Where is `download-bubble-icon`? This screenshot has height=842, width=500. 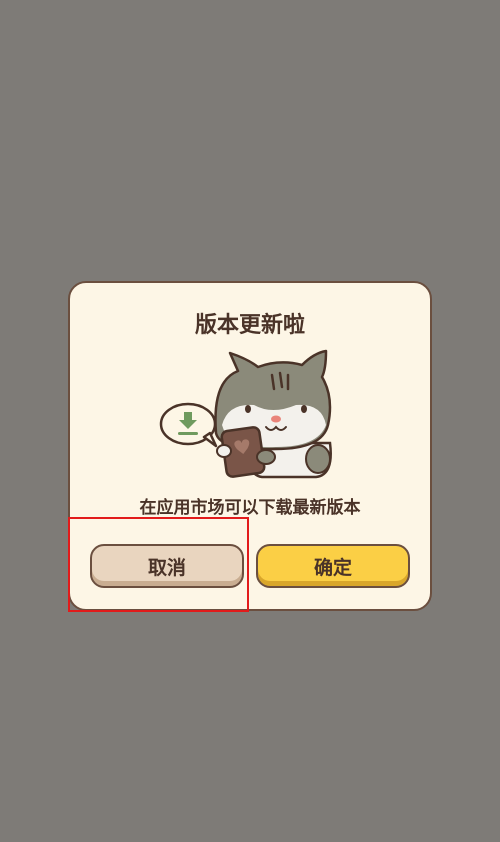 download-bubble-icon is located at coordinates (188, 425).